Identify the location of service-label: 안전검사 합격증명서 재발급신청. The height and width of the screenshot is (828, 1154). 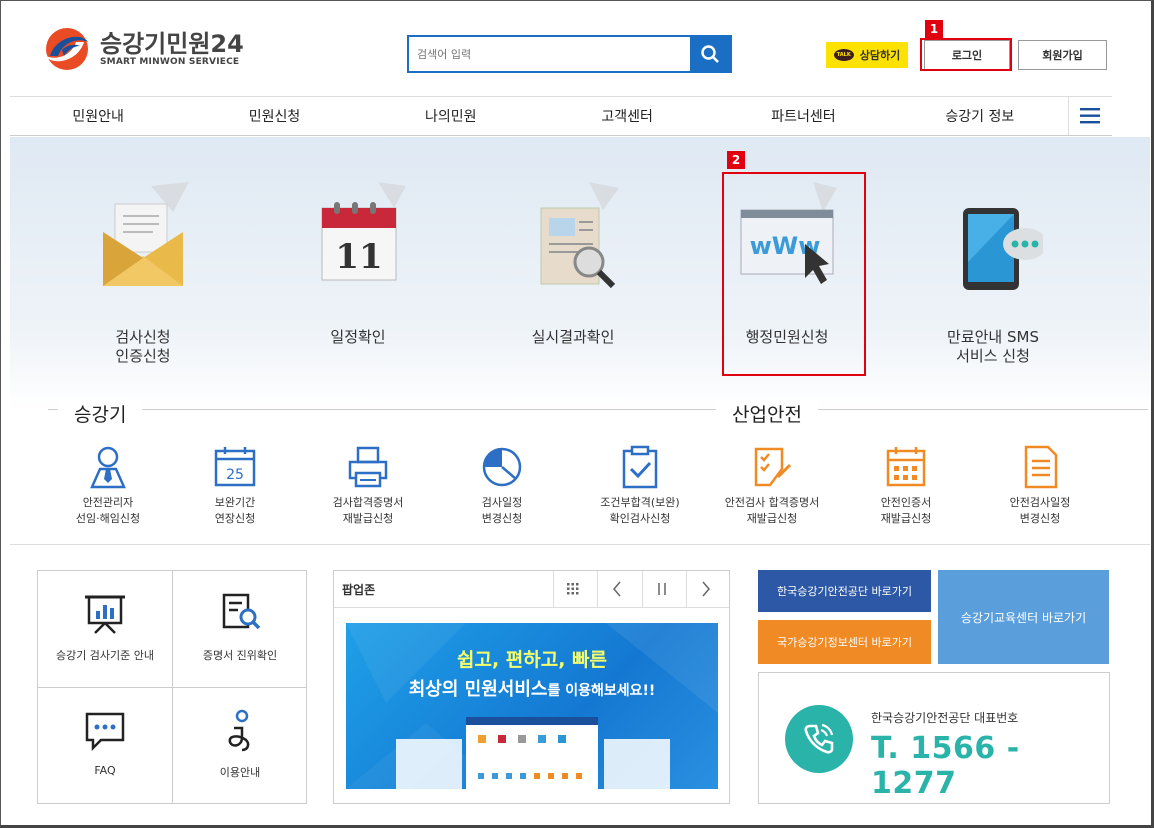
(772, 510).